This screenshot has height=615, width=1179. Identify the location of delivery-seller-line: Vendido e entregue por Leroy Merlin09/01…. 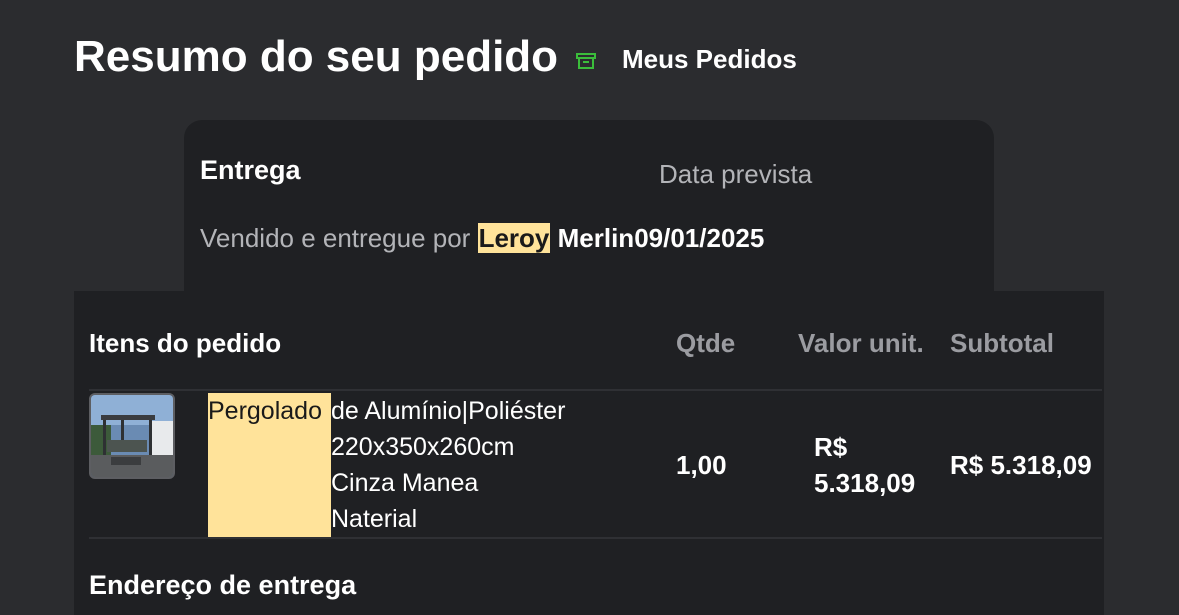
(482, 238).